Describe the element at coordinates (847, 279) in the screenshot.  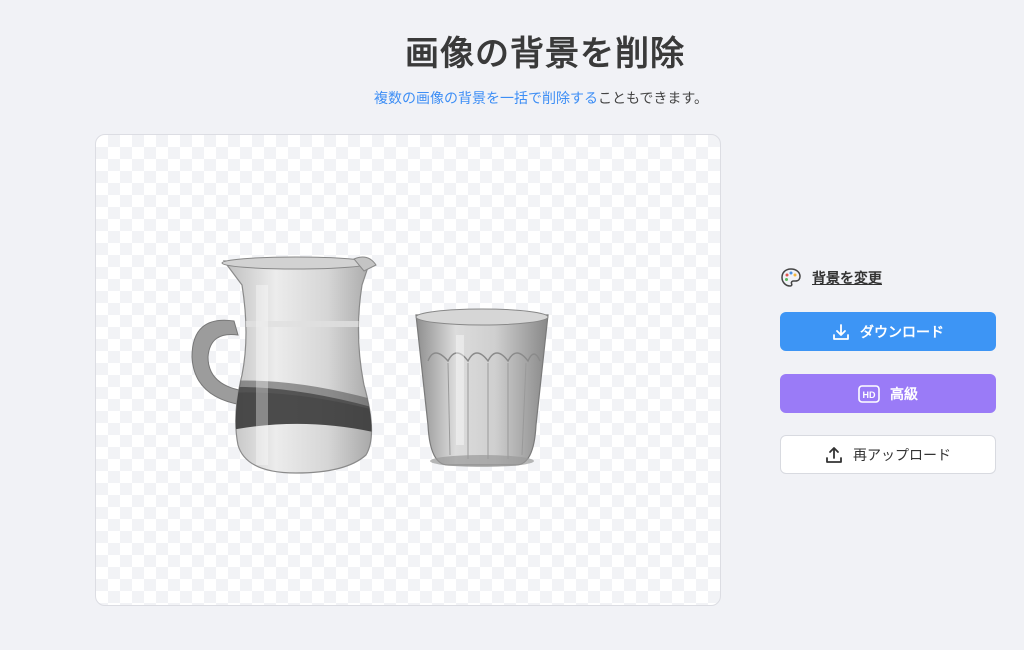
I see `change-background-label: 背景を変更` at that location.